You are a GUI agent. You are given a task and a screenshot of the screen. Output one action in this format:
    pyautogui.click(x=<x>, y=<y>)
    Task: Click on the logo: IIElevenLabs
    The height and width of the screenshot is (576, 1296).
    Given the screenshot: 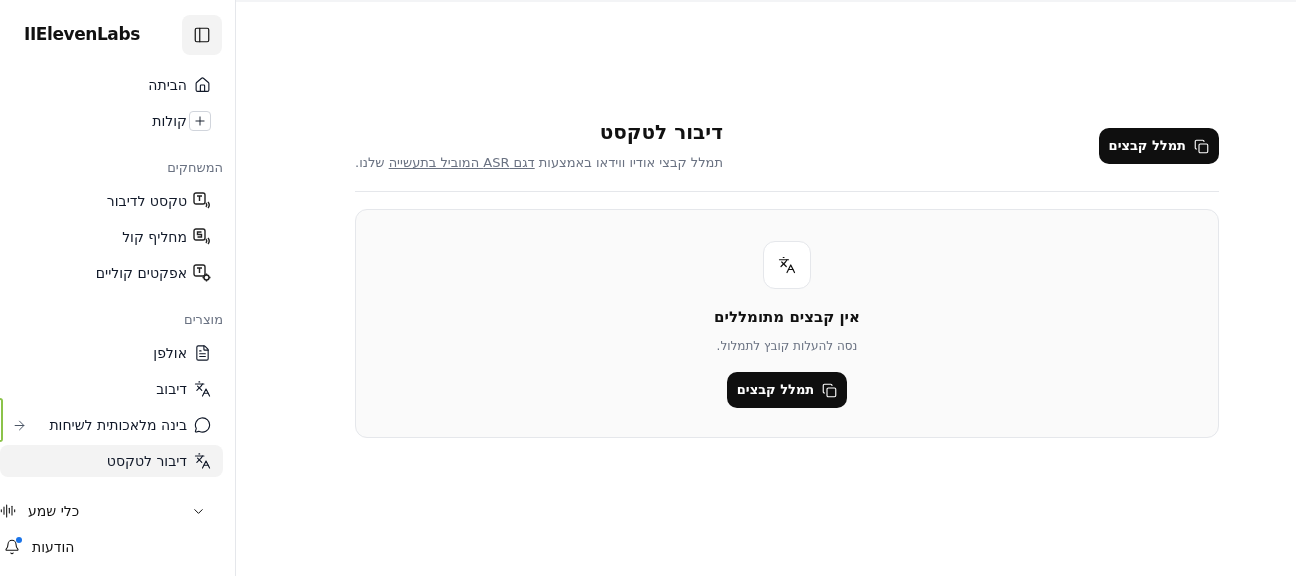 What is the action you would take?
    pyautogui.click(x=82, y=35)
    